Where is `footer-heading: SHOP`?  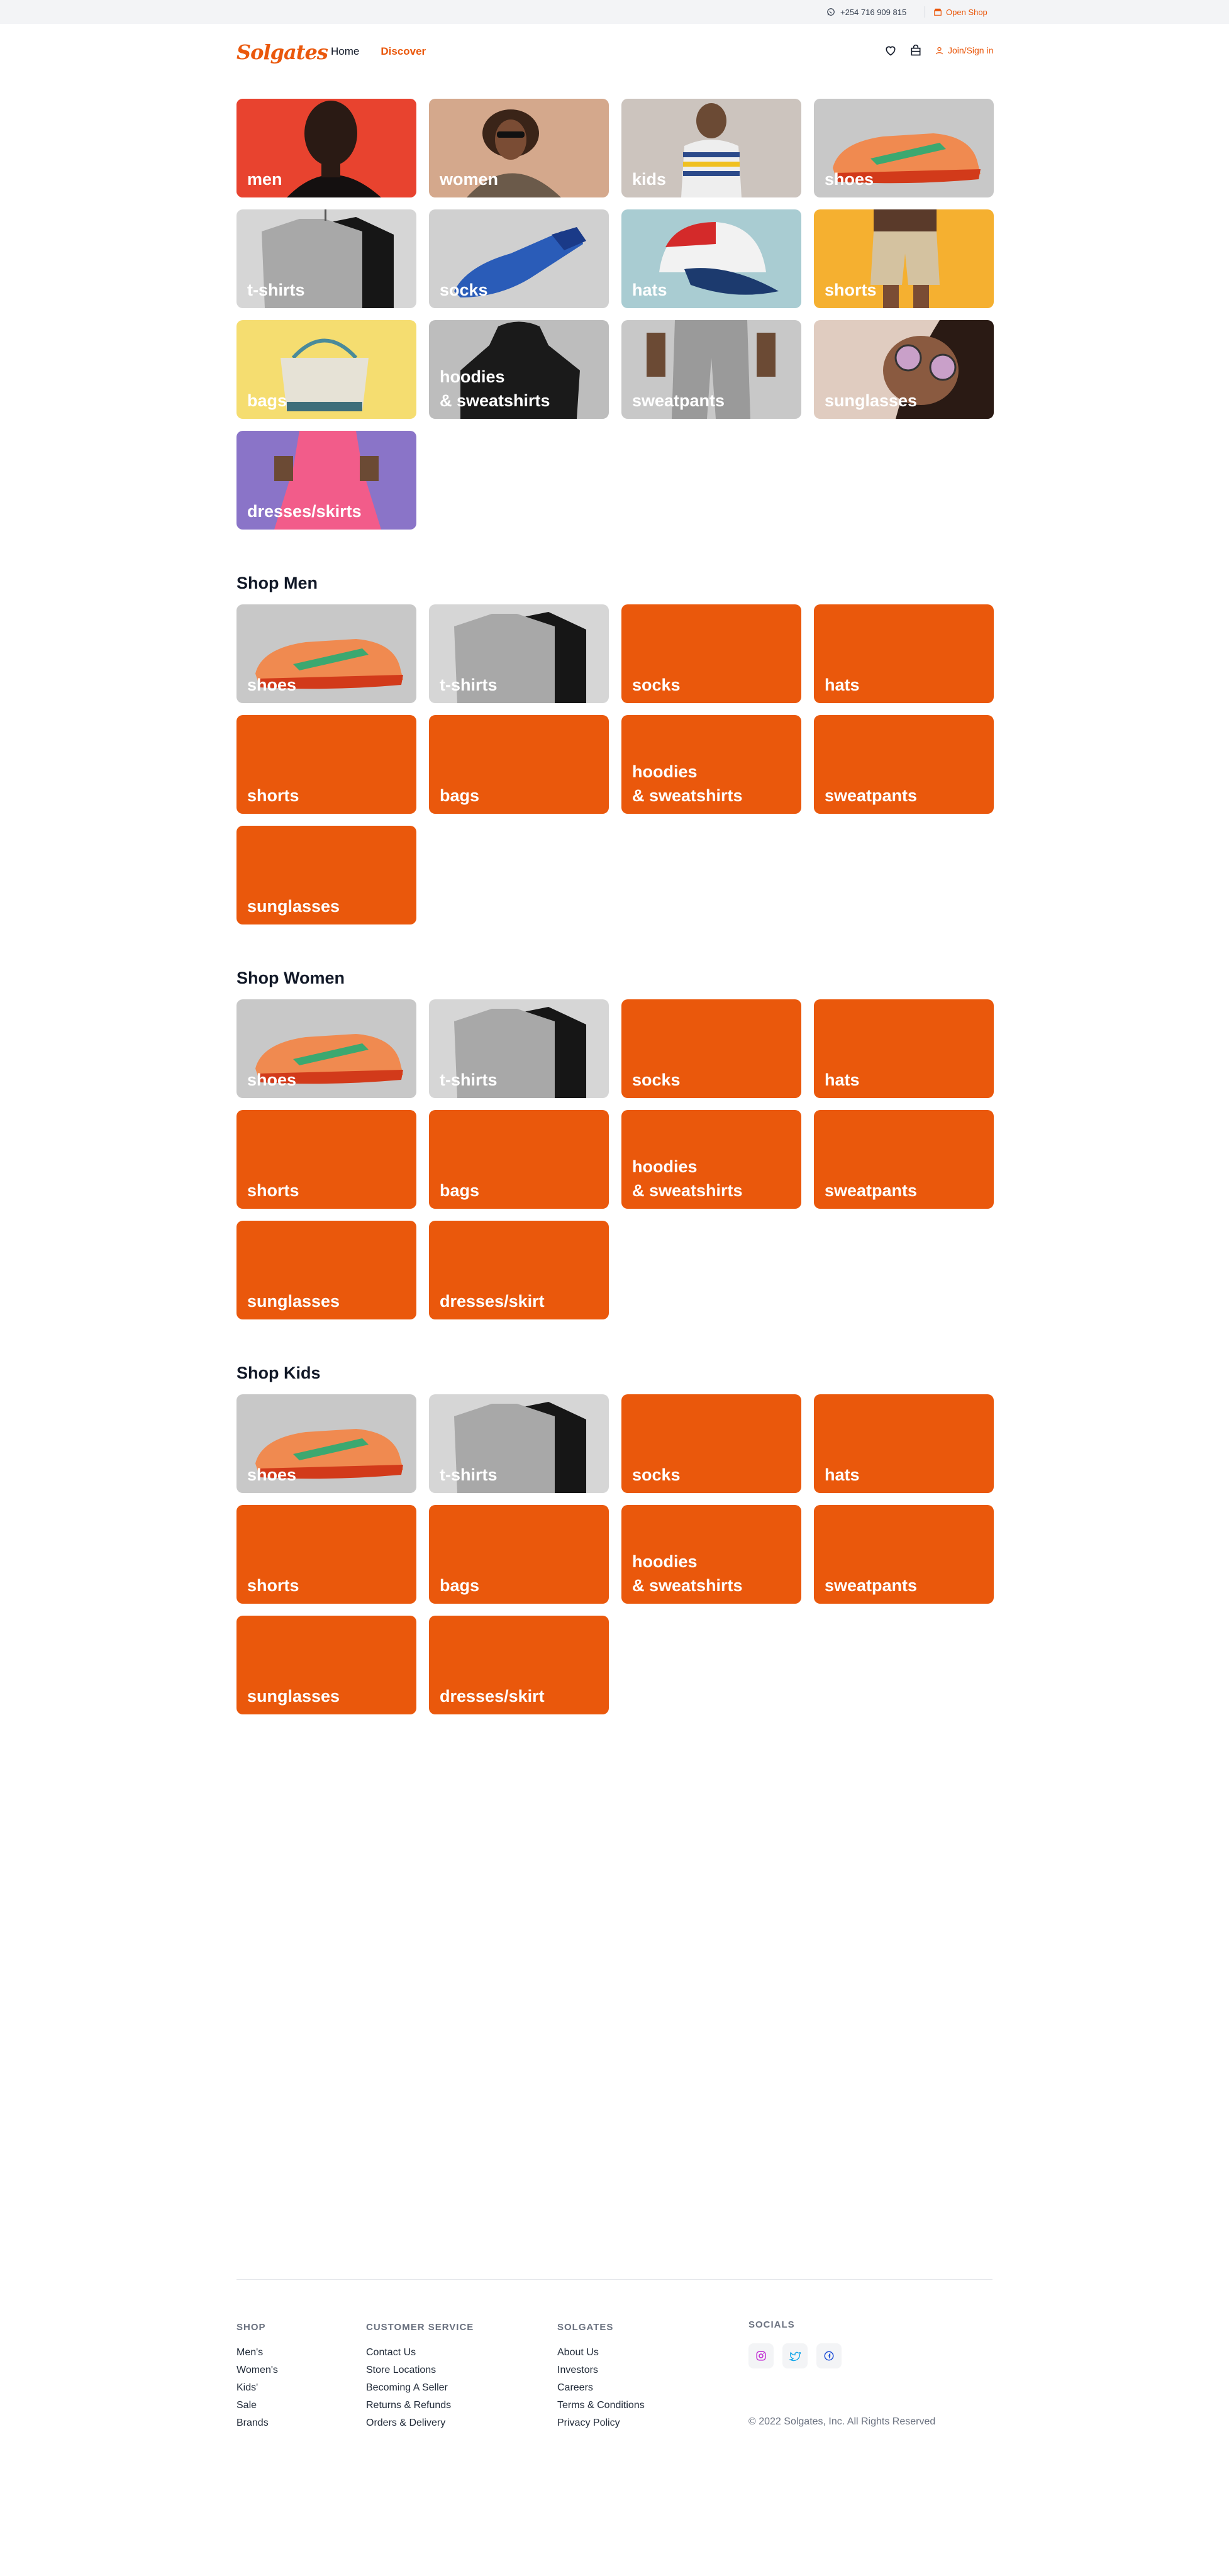
footer-heading: SHOP is located at coordinates (251, 2327).